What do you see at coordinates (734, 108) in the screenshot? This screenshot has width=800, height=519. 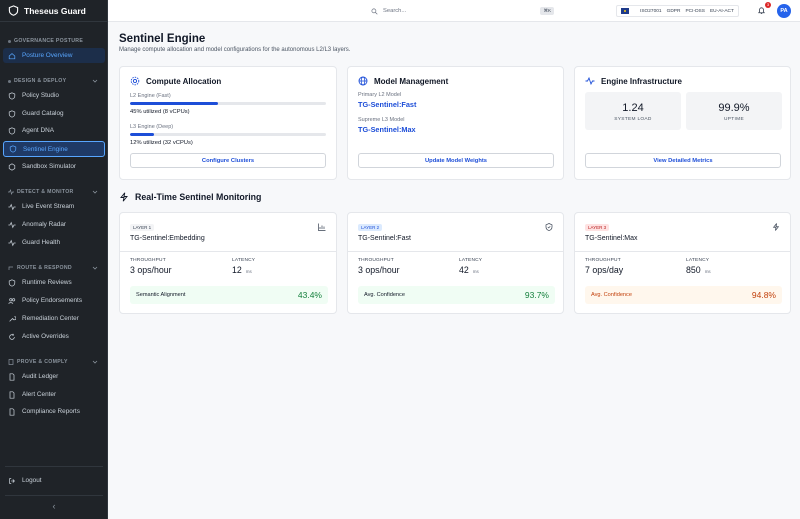 I see `uptime-value: 99.9%` at bounding box center [734, 108].